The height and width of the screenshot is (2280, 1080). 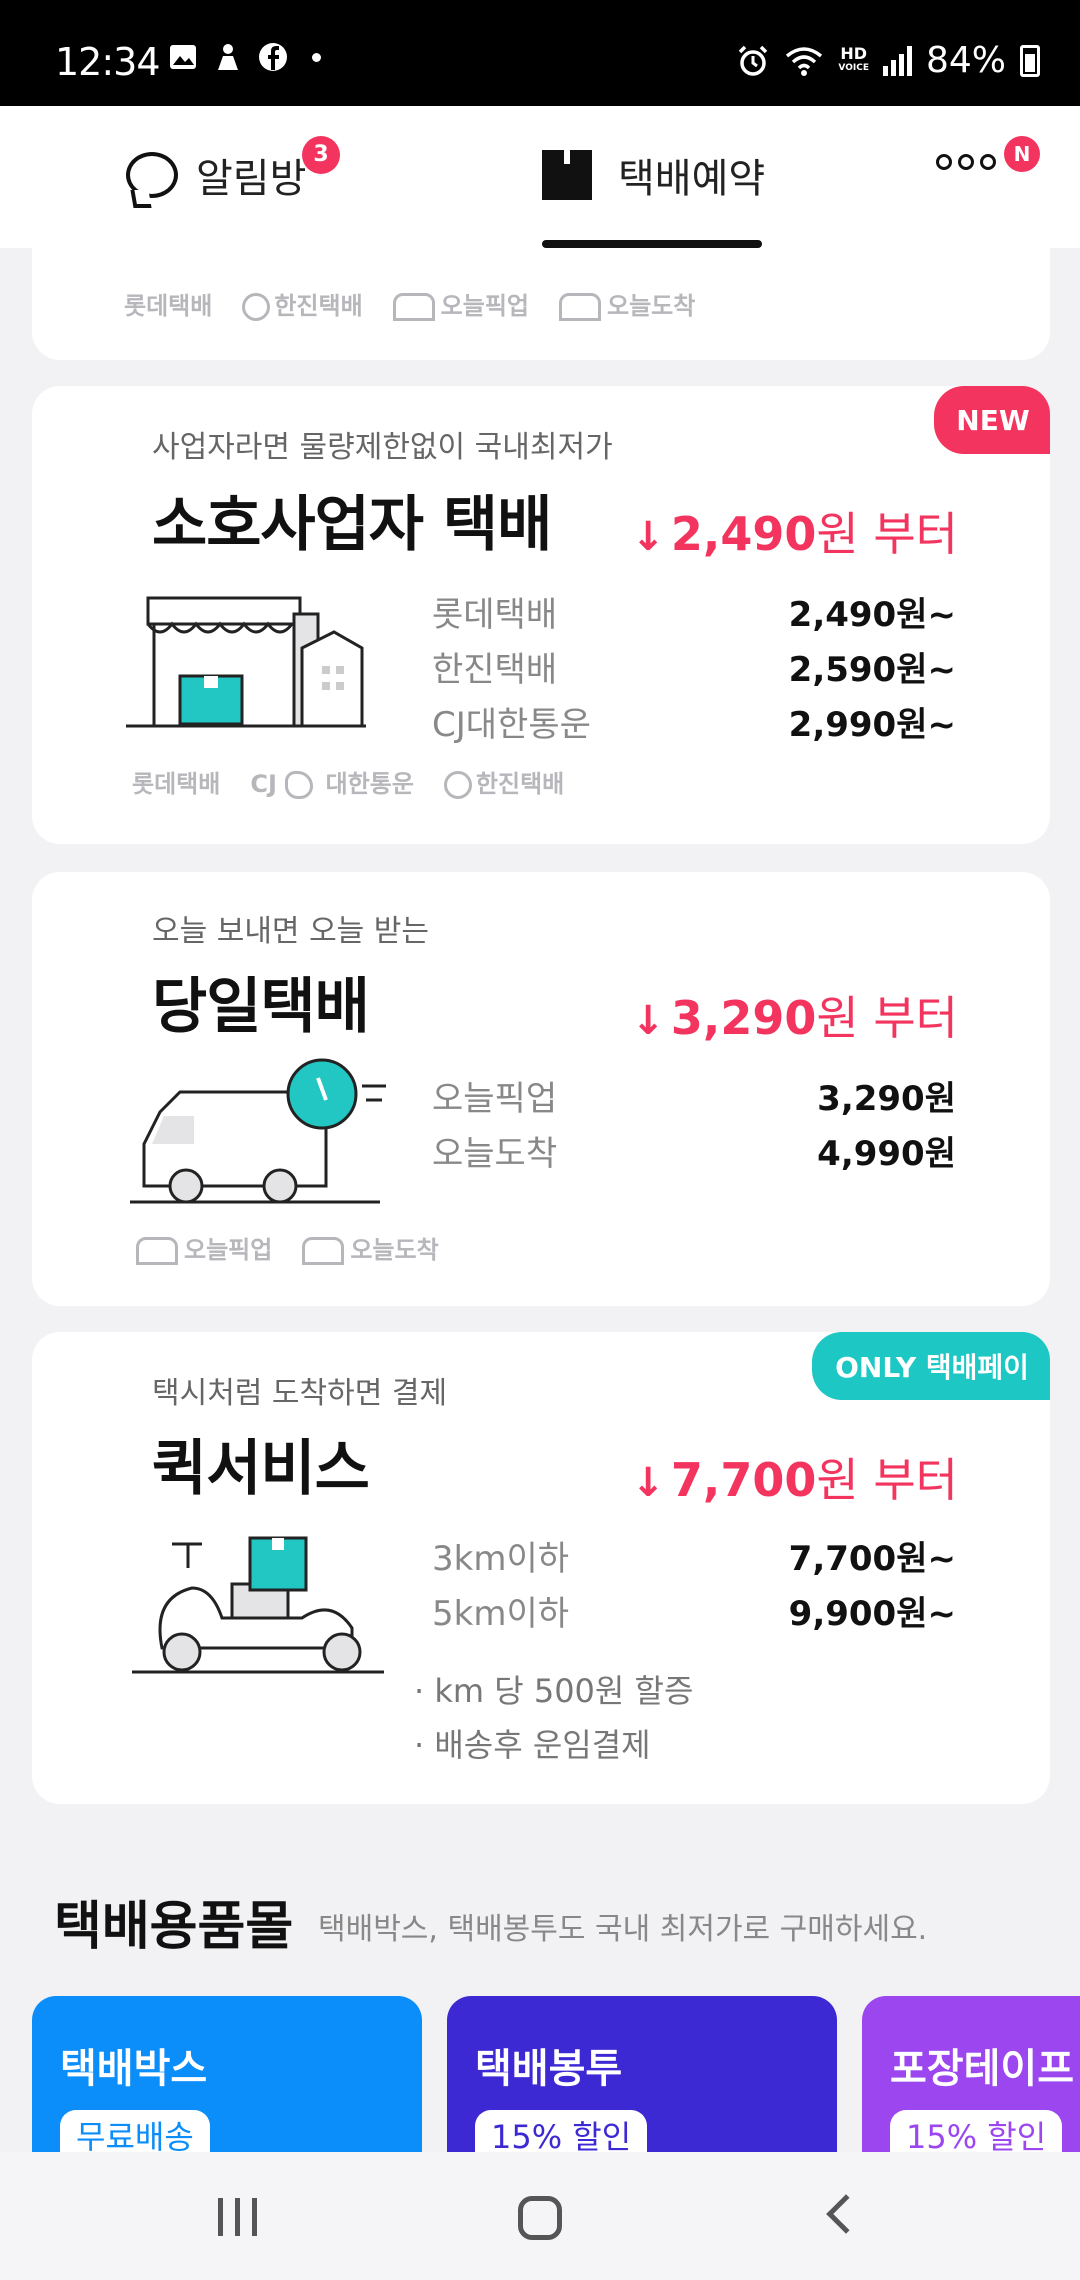 I want to click on new-badge: N, so click(x=1022, y=154).